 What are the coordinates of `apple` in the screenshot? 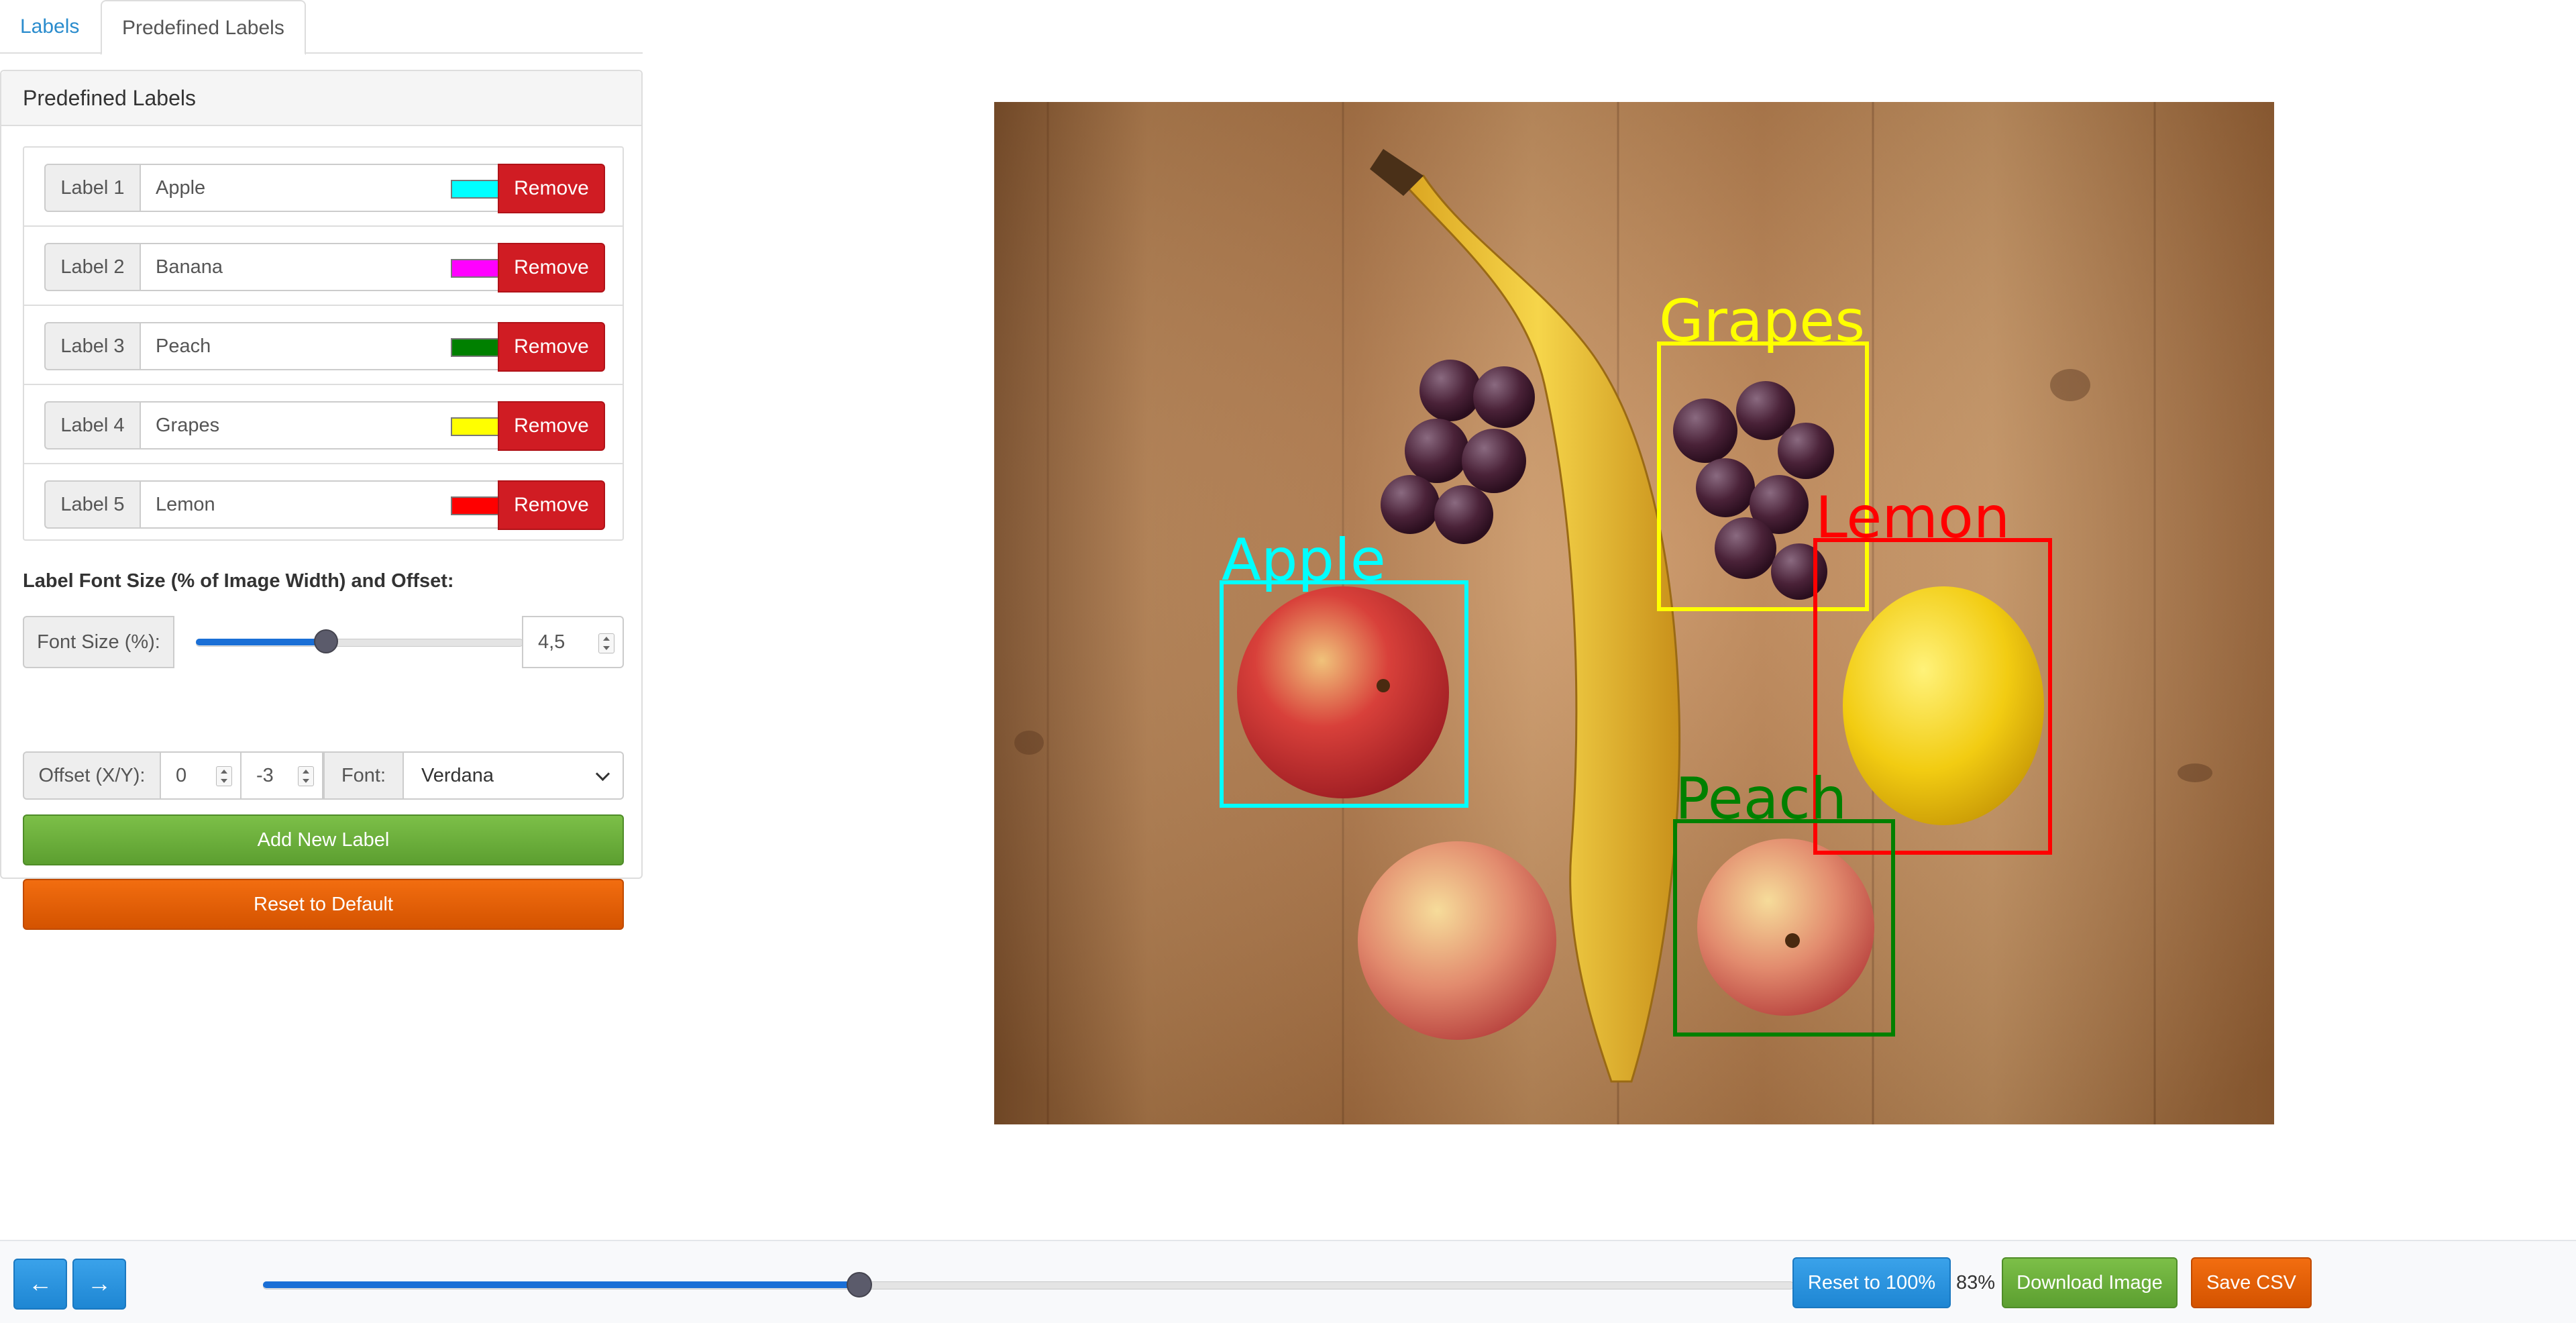 It's located at (1343, 692).